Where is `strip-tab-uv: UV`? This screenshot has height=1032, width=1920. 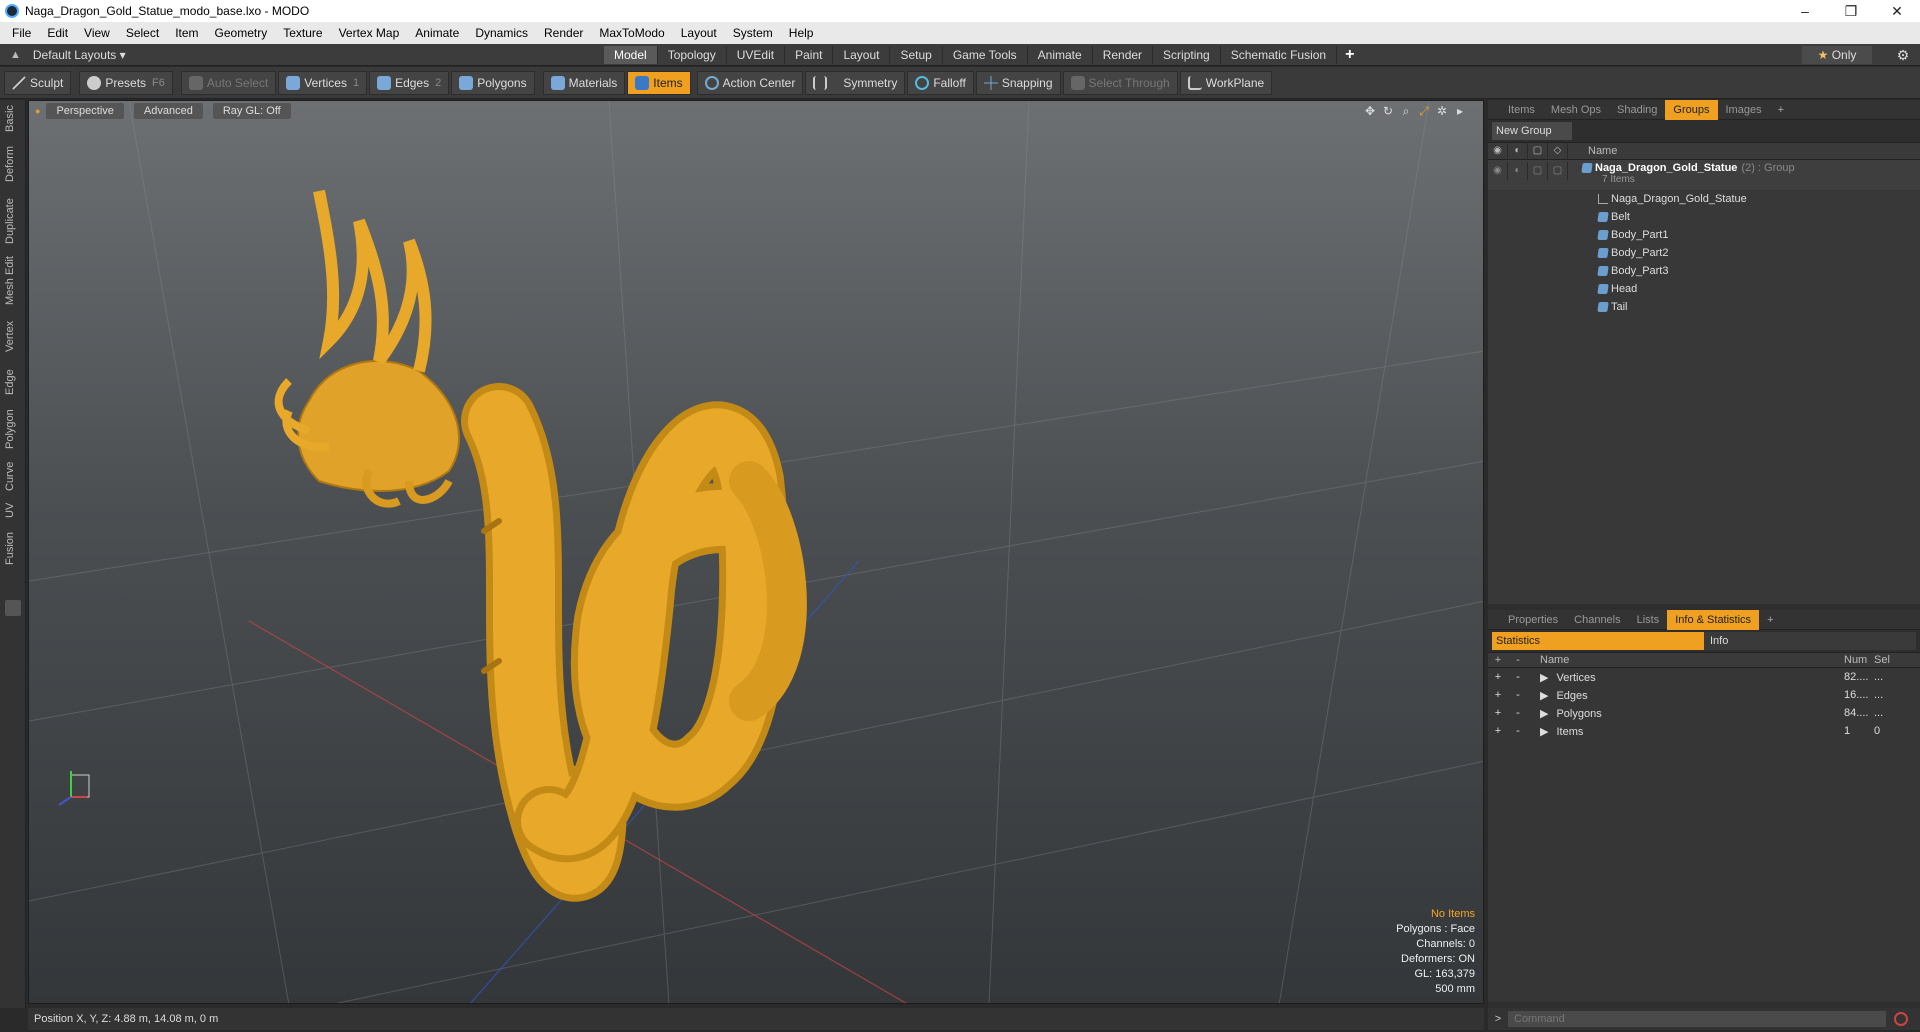
strip-tab-uv: UV is located at coordinates (13, 510).